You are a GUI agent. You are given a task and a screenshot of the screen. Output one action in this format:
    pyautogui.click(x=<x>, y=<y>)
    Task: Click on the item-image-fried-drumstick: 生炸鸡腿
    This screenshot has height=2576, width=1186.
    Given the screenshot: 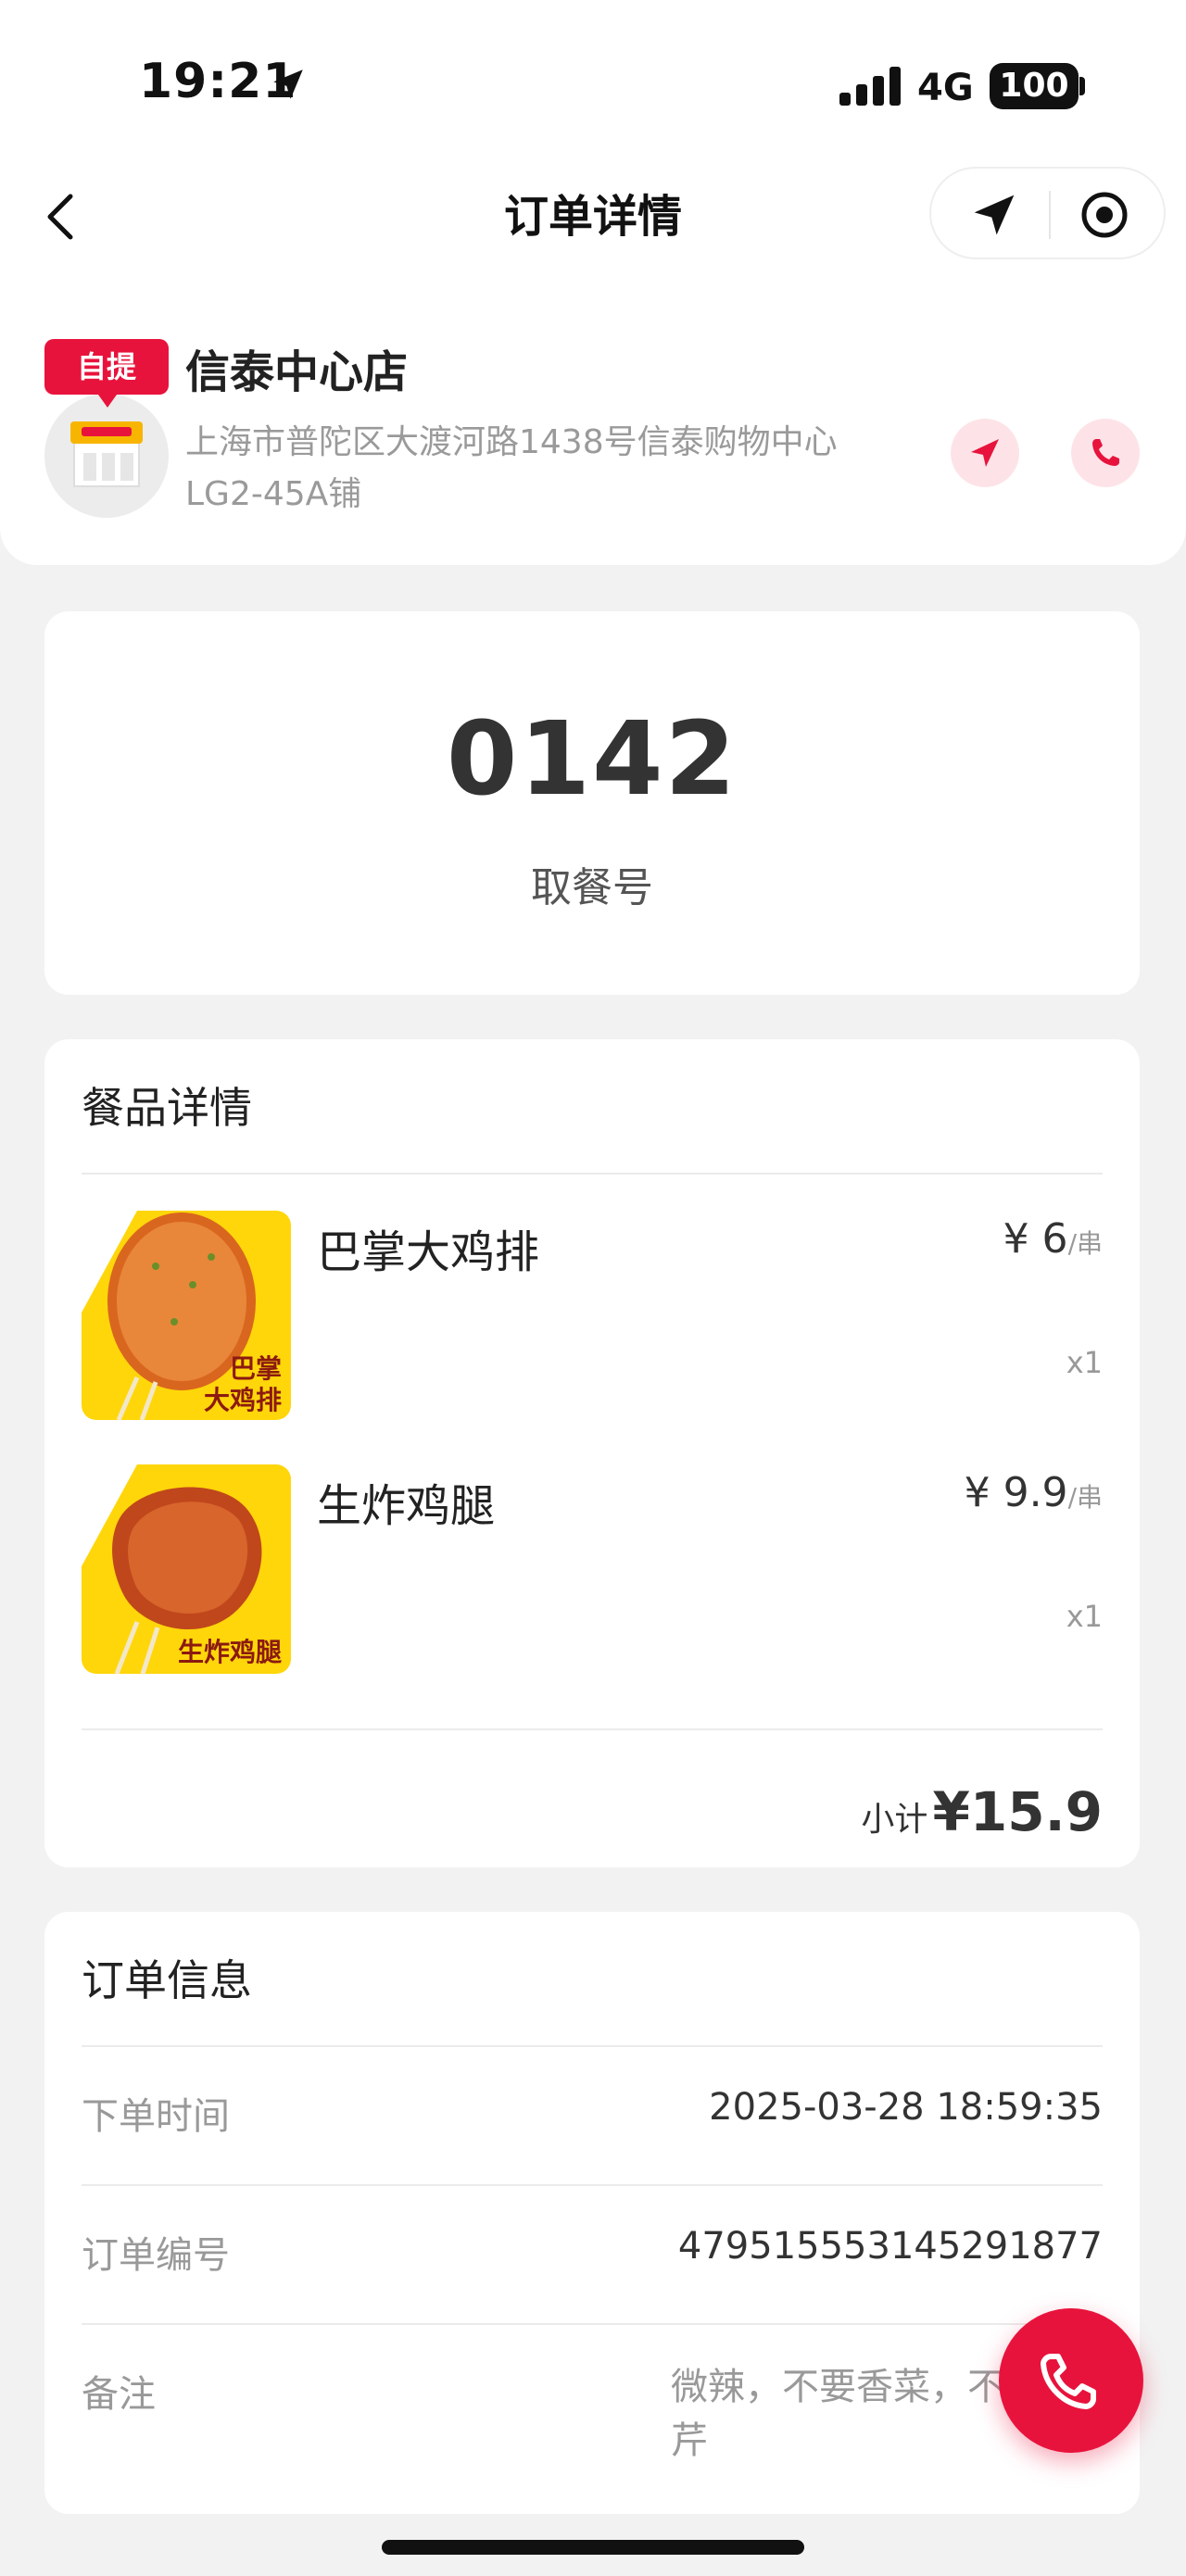 What is the action you would take?
    pyautogui.click(x=186, y=1569)
    